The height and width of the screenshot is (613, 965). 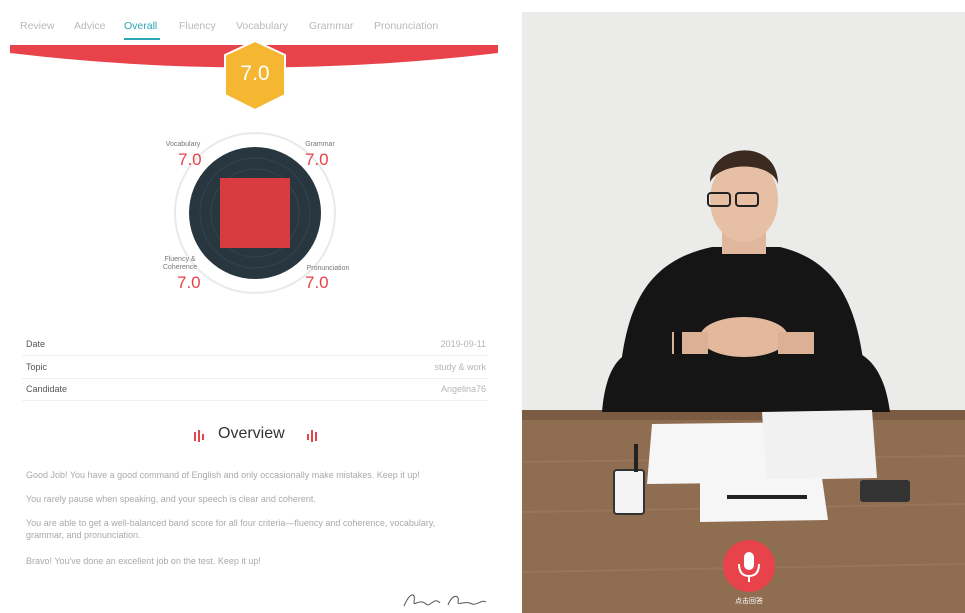 I want to click on info-value: study & work, so click(x=460, y=367).